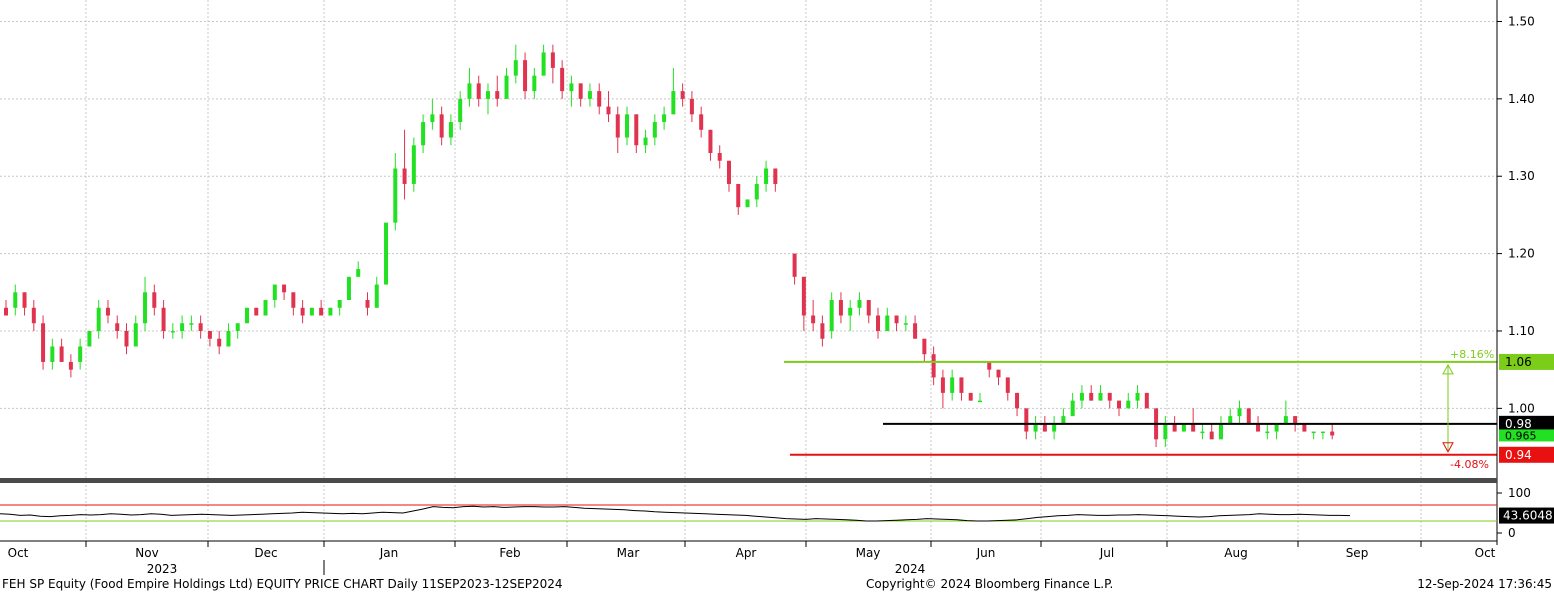 The width and height of the screenshot is (1554, 595). I want to click on pct-up-label: +8.16%, so click(1472, 354).